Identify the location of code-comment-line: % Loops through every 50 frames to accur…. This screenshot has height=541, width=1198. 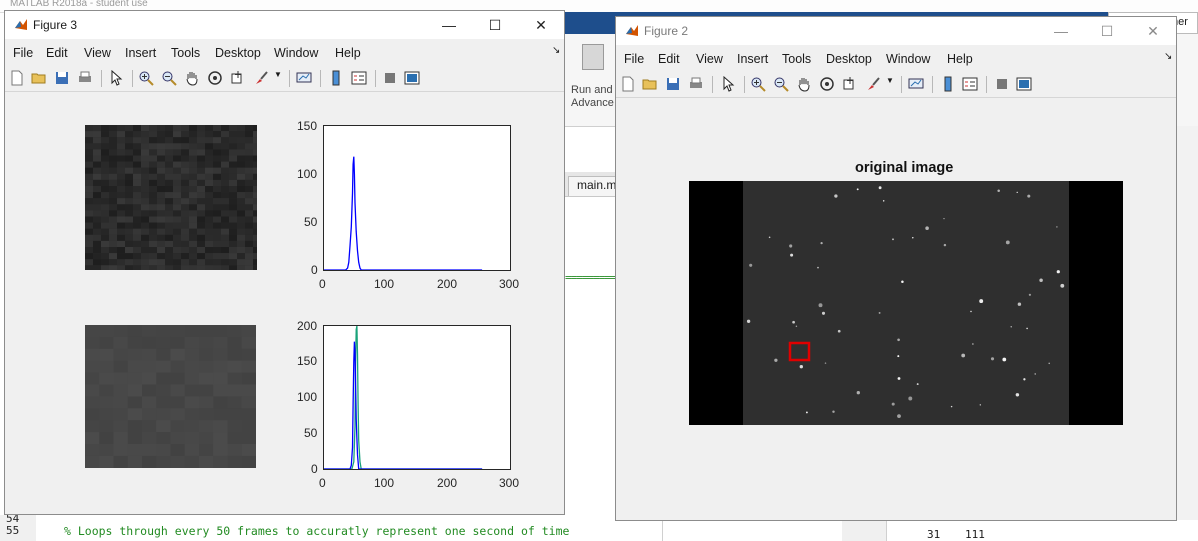
(316, 531).